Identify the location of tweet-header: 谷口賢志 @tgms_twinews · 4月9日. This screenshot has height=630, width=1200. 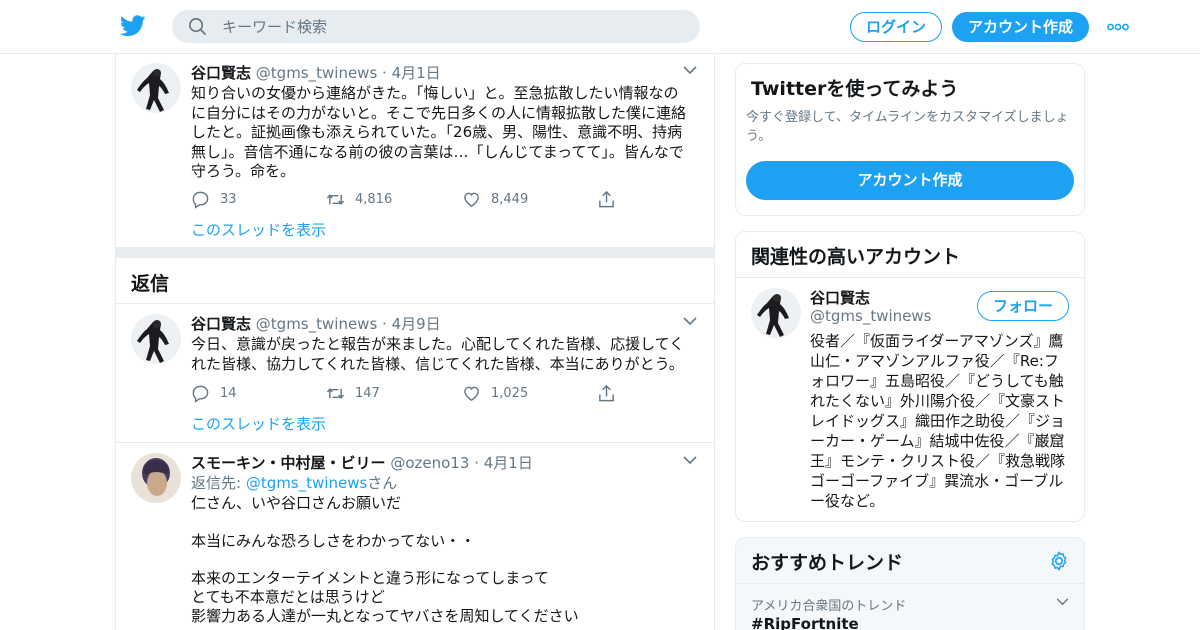
(316, 324).